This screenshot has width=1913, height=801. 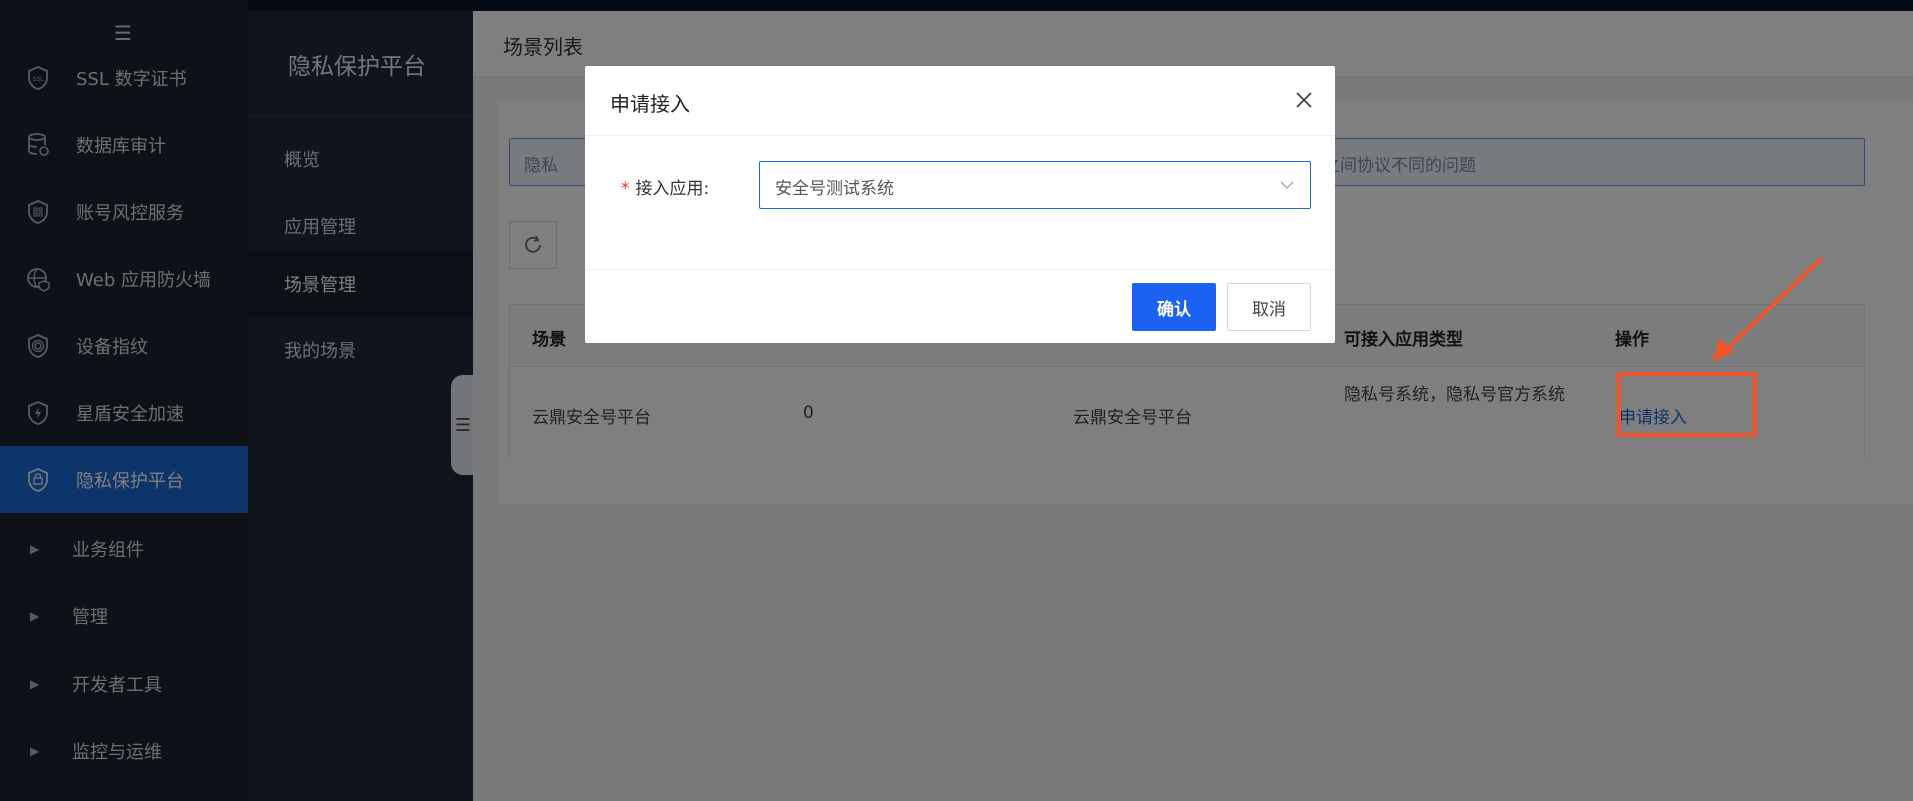 What do you see at coordinates (1035, 185) in the screenshot?
I see `app-select: 安全号测试系统` at bounding box center [1035, 185].